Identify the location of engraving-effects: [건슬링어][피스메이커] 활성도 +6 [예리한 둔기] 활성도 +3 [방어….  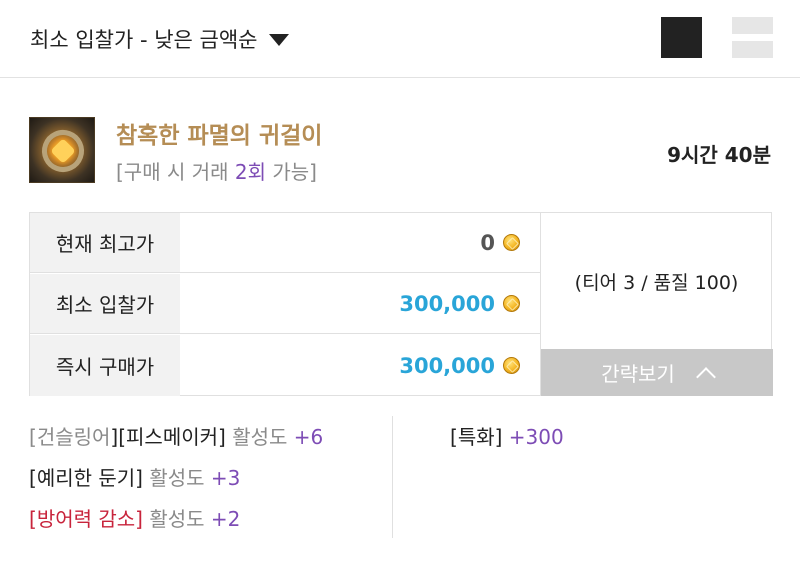
(176, 478).